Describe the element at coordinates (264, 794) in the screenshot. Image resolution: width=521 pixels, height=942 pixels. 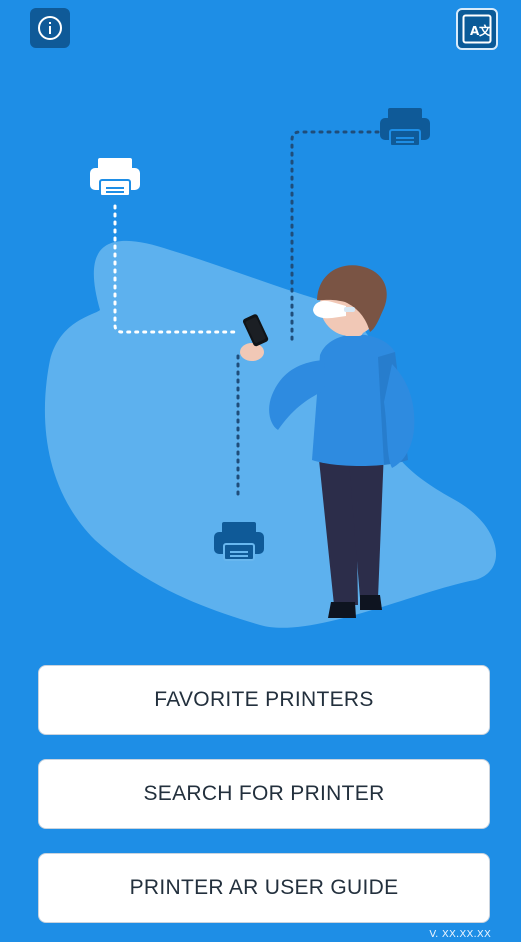
I see `search-for-printer-button: SEARCH FOR PRINTER` at that location.